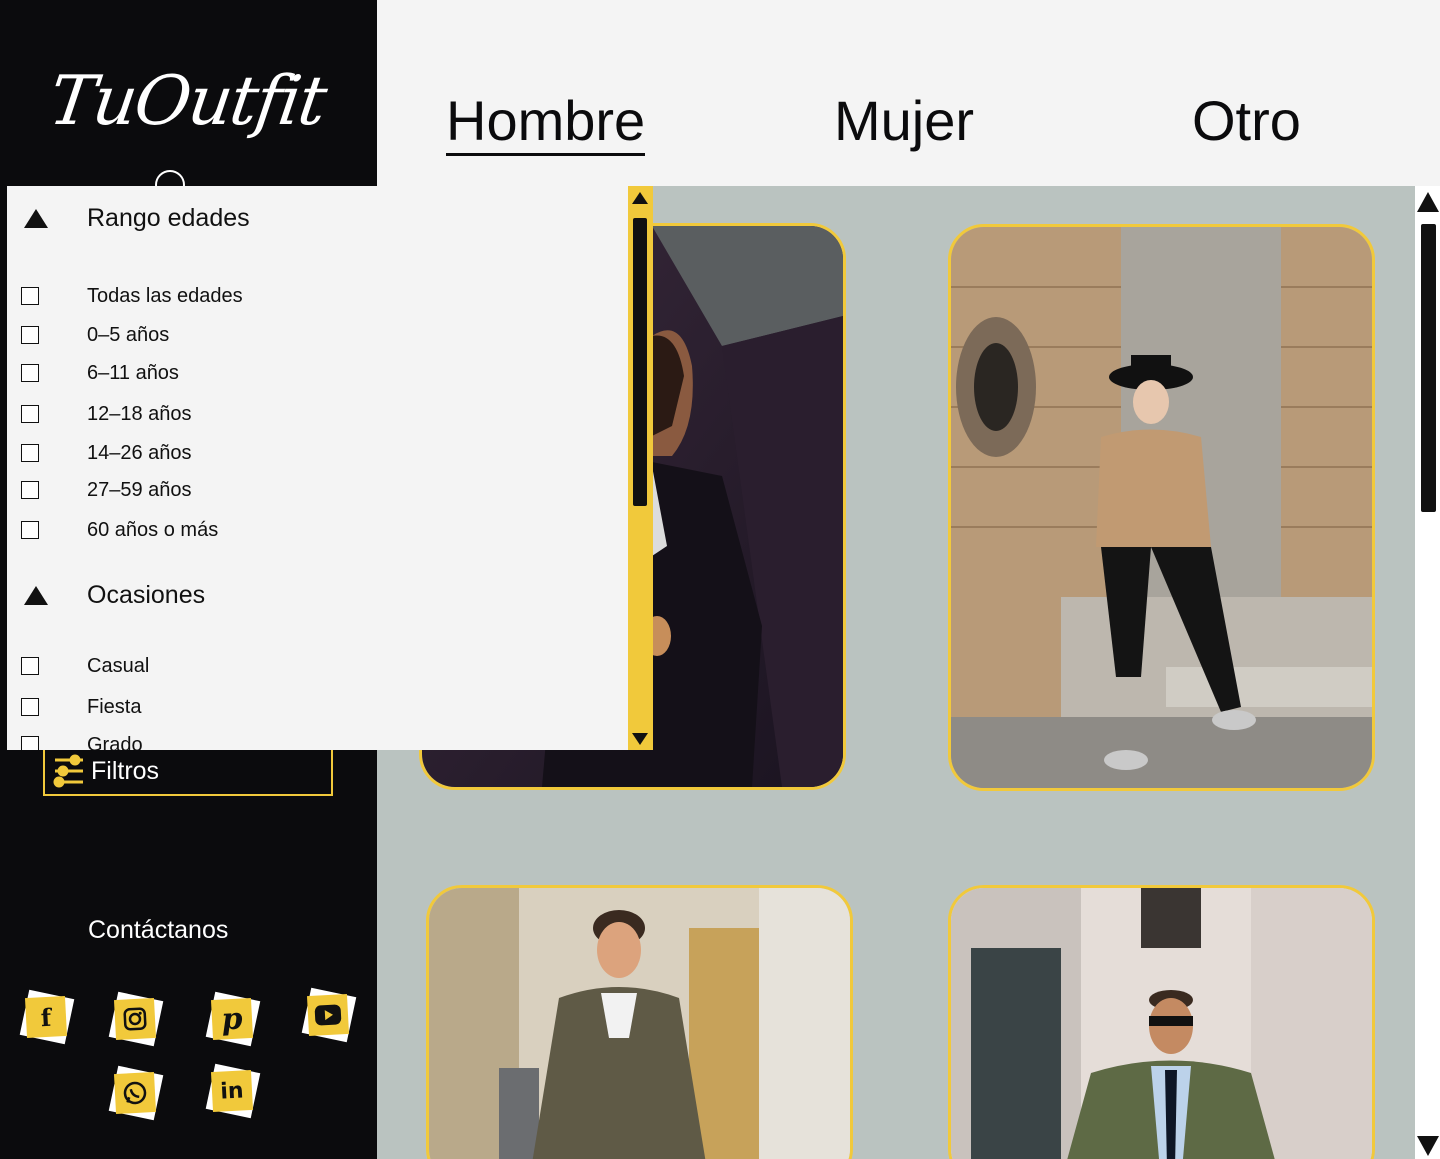 Image resolution: width=1440 pixels, height=1159 pixels. I want to click on brand-logo: TuOutfit, so click(199, 101).